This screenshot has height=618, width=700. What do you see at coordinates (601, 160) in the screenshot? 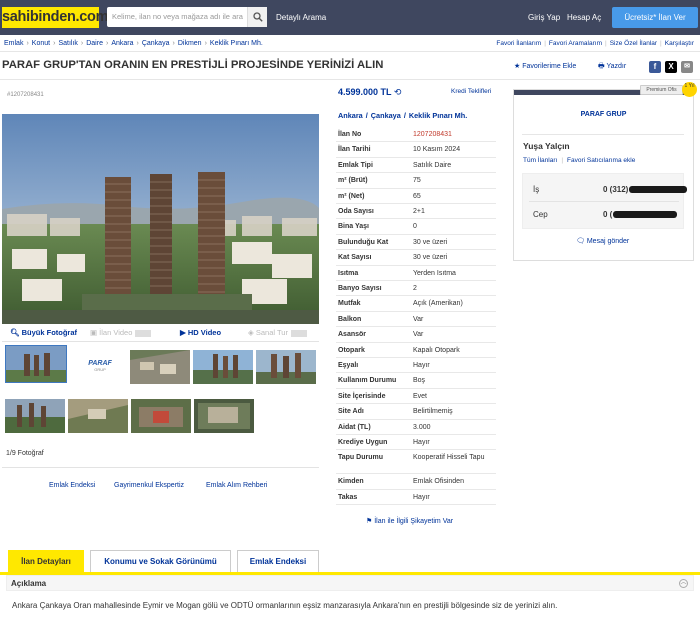
I see `favorite-seller-link: Favori Satıcılarıma ekle` at bounding box center [601, 160].